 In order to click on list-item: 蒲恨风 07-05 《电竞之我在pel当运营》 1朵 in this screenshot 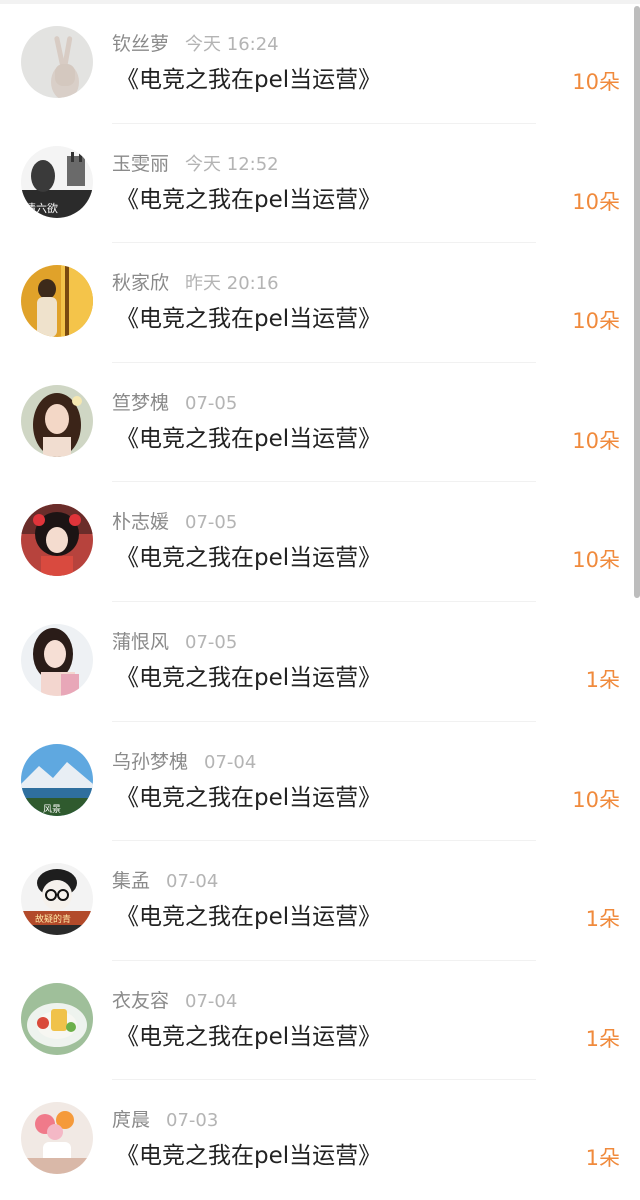, I will do `click(320, 662)`.